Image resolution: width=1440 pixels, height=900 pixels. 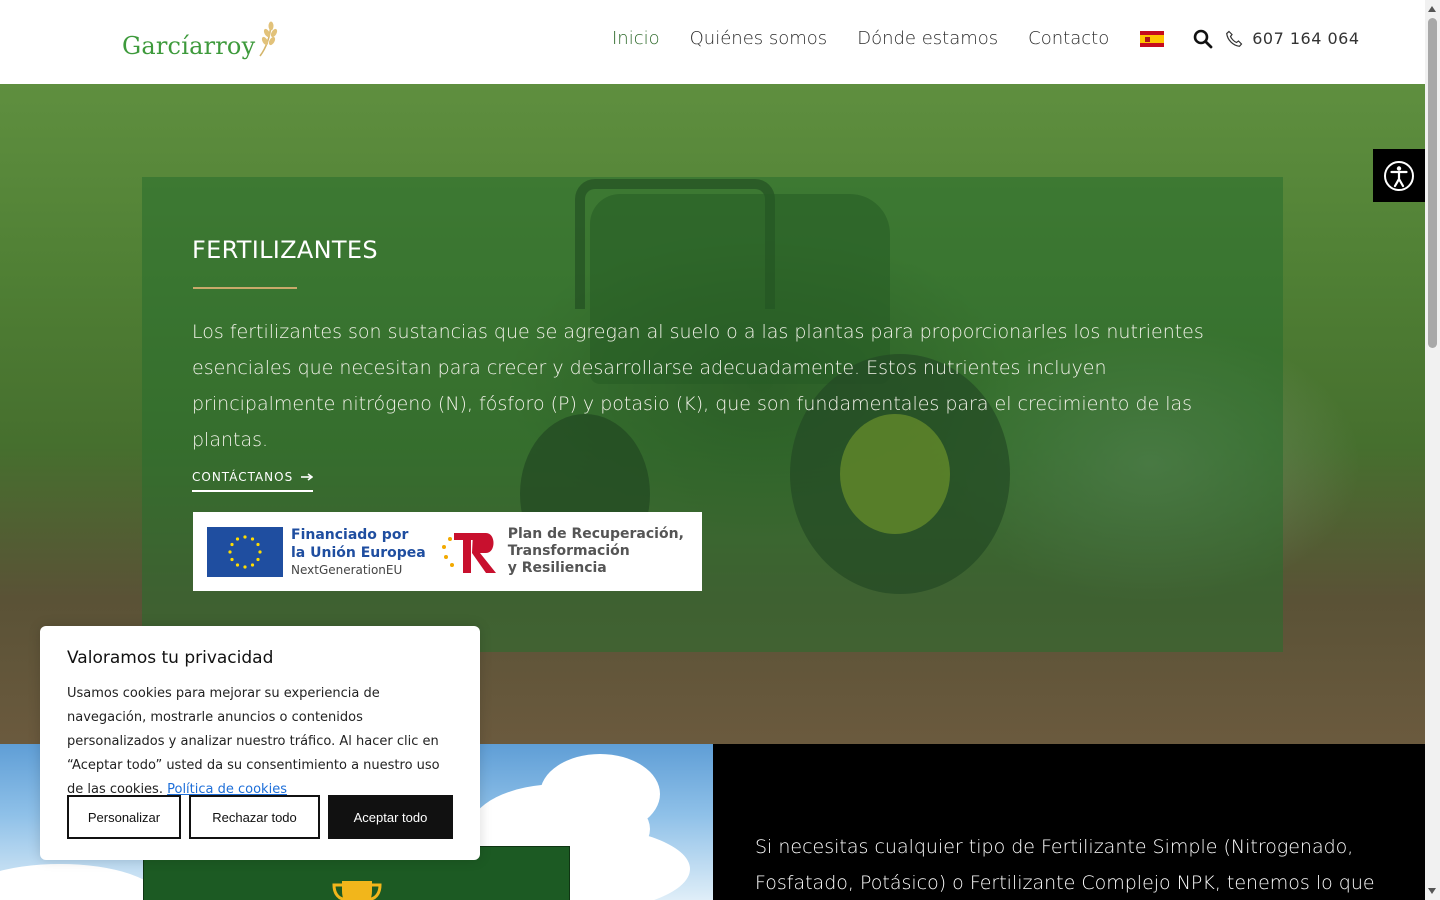 I want to click on prtr-line2: Transformación, so click(x=568, y=551).